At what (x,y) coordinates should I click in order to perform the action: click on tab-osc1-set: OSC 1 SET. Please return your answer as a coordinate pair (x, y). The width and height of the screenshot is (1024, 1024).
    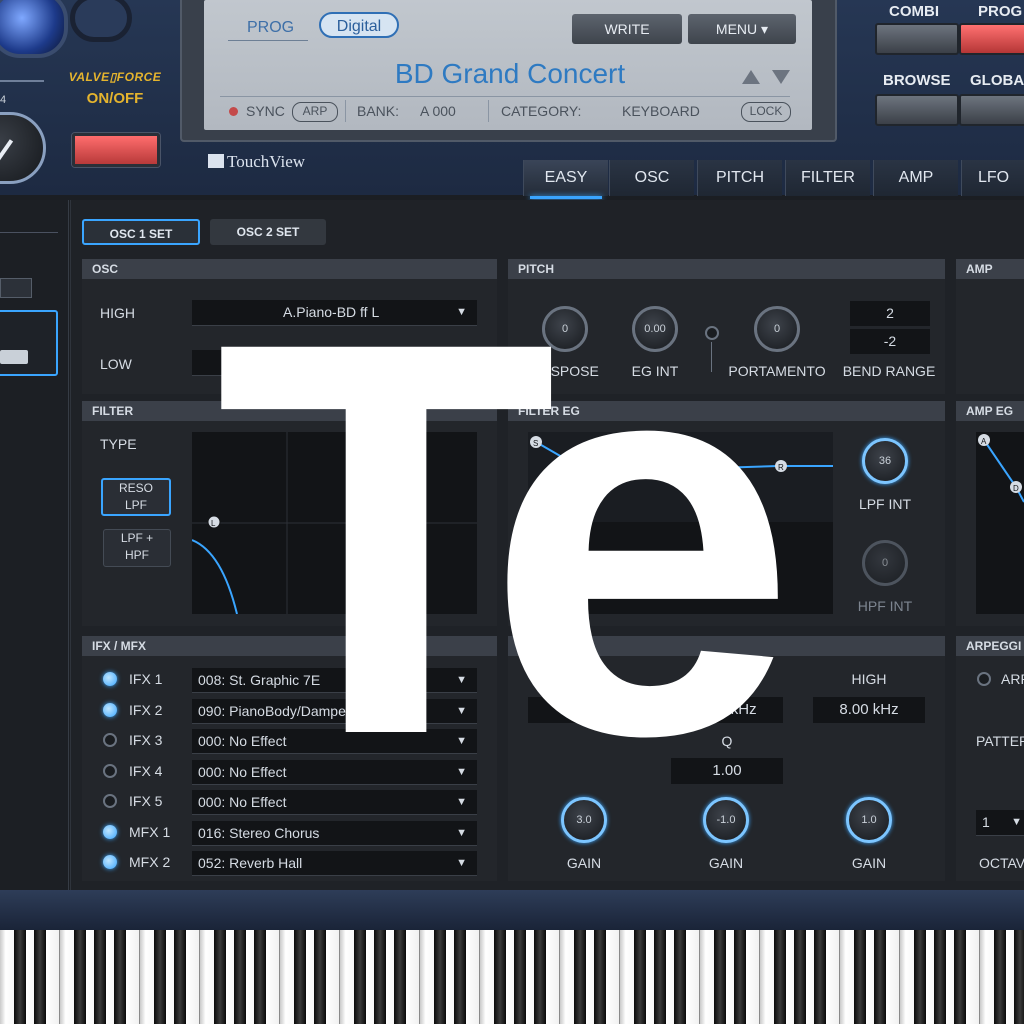
    Looking at the image, I should click on (141, 232).